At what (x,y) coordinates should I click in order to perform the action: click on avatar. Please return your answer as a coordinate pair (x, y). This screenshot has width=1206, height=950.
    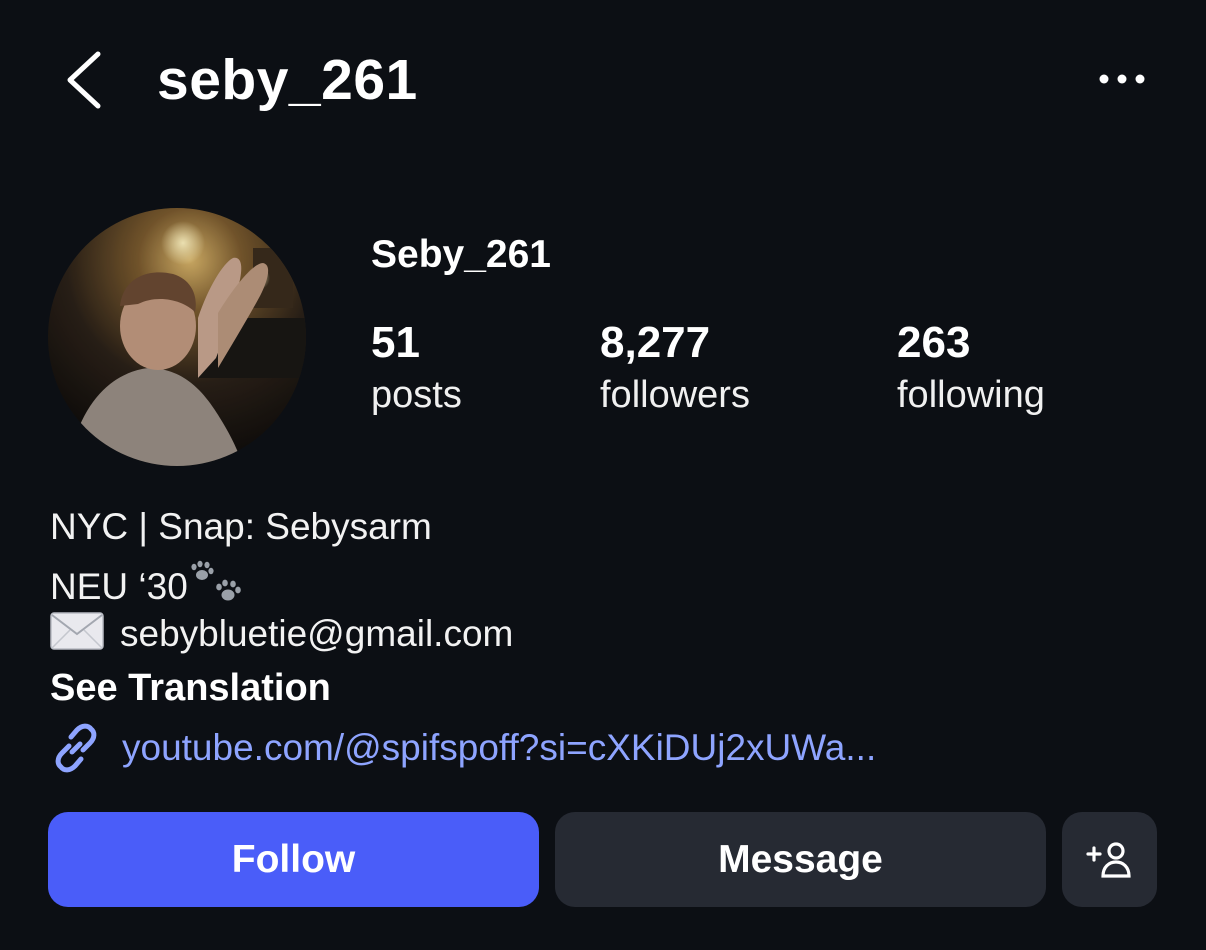
    Looking at the image, I should click on (177, 337).